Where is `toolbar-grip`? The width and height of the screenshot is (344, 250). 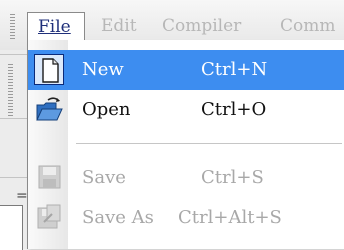 toolbar-grip is located at coordinates (10, 90).